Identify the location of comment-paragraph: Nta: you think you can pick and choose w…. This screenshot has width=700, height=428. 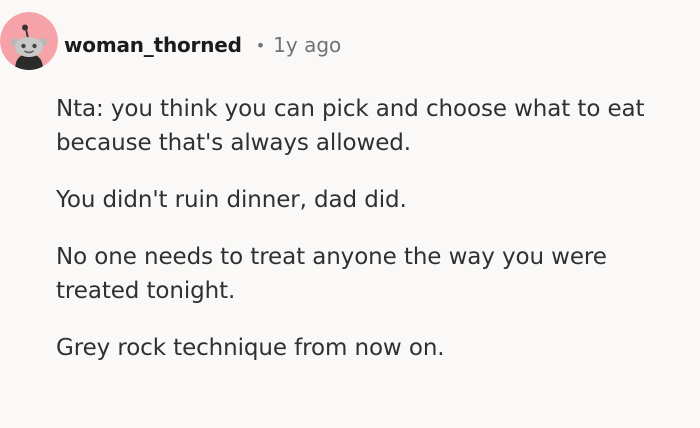
(350, 126).